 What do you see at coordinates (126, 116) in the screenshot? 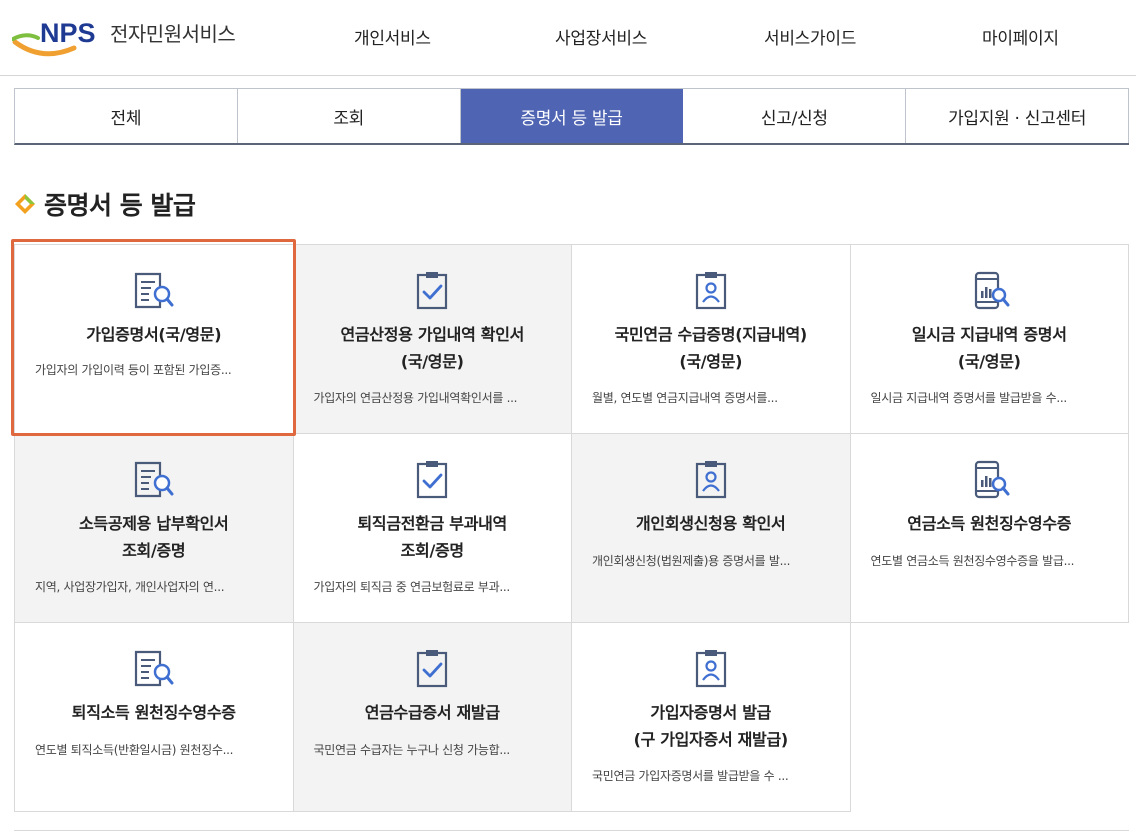
I see `tab-all: 전체` at bounding box center [126, 116].